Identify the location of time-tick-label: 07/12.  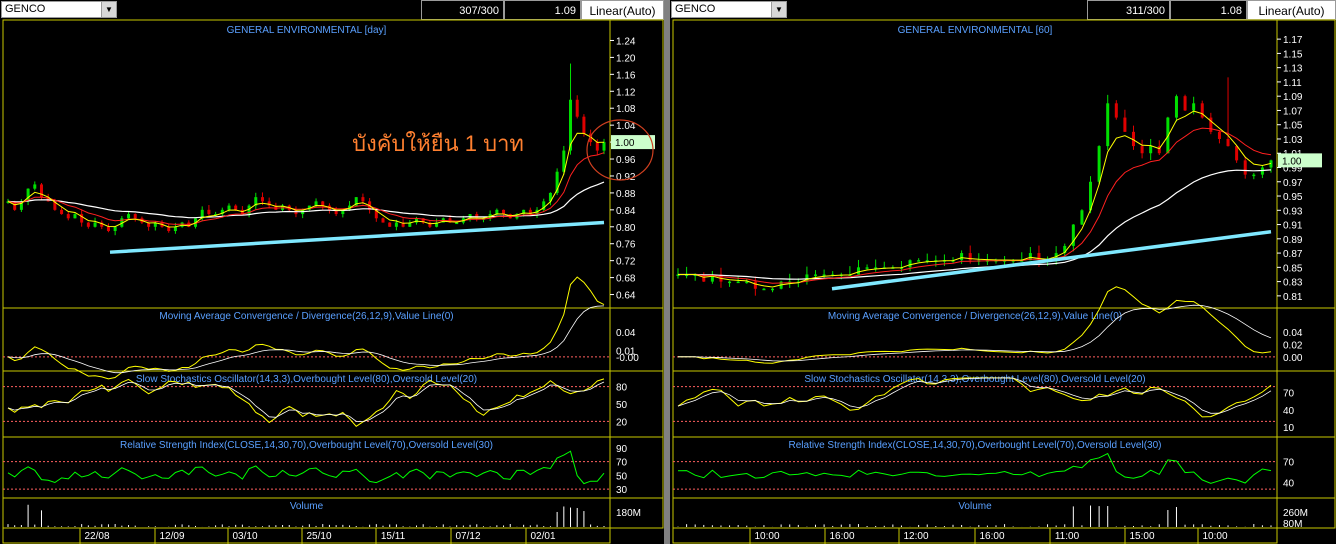
(467, 536).